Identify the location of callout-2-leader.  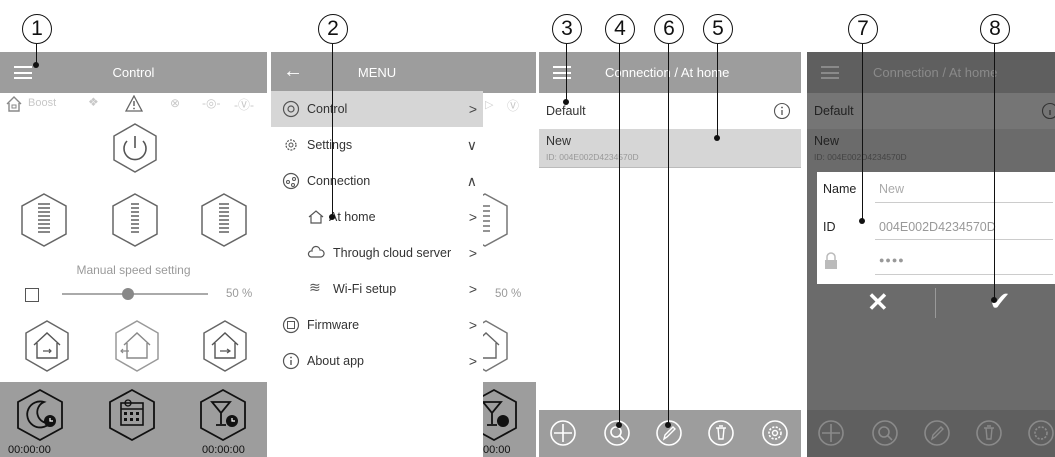
(333, 130).